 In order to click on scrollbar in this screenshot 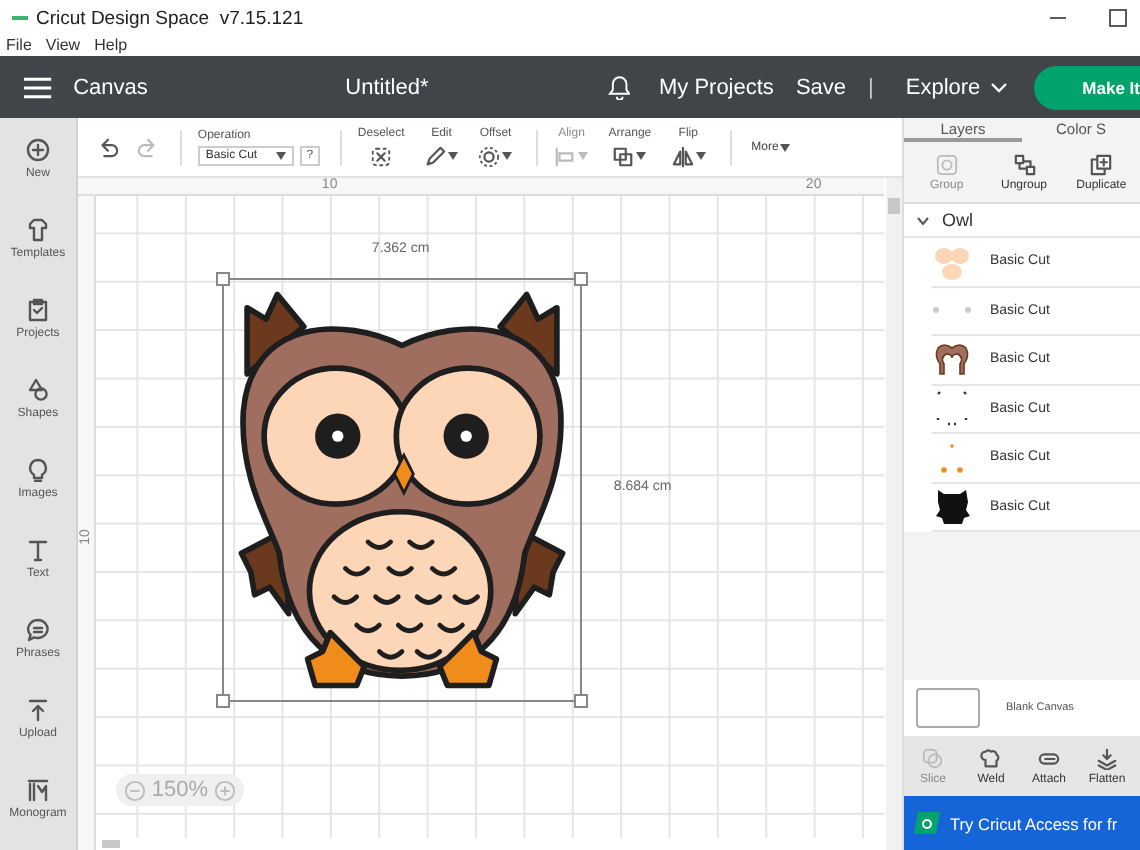, I will do `click(894, 514)`.